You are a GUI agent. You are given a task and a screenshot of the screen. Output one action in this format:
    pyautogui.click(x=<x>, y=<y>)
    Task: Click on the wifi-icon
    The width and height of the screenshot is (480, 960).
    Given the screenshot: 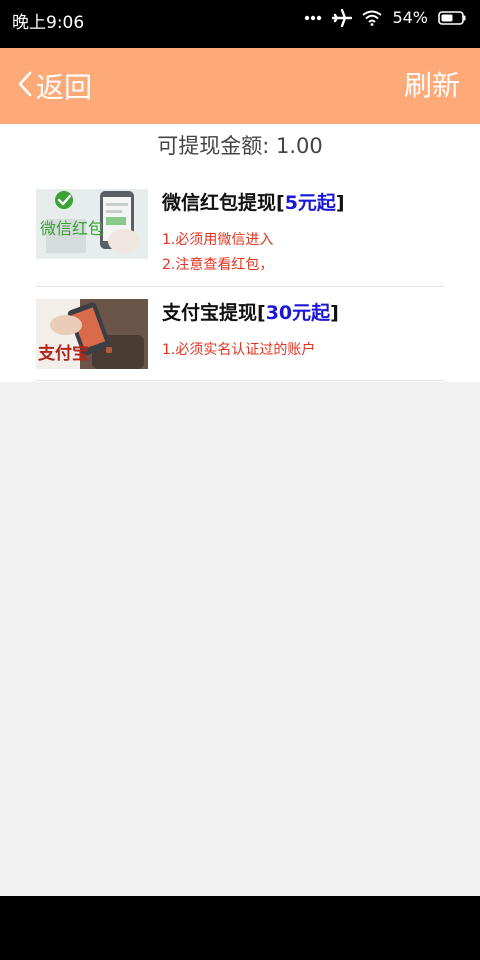 What is the action you would take?
    pyautogui.click(x=372, y=18)
    